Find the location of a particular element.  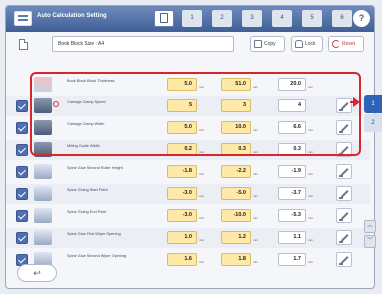

reset-label: Reset is located at coordinates (349, 44).